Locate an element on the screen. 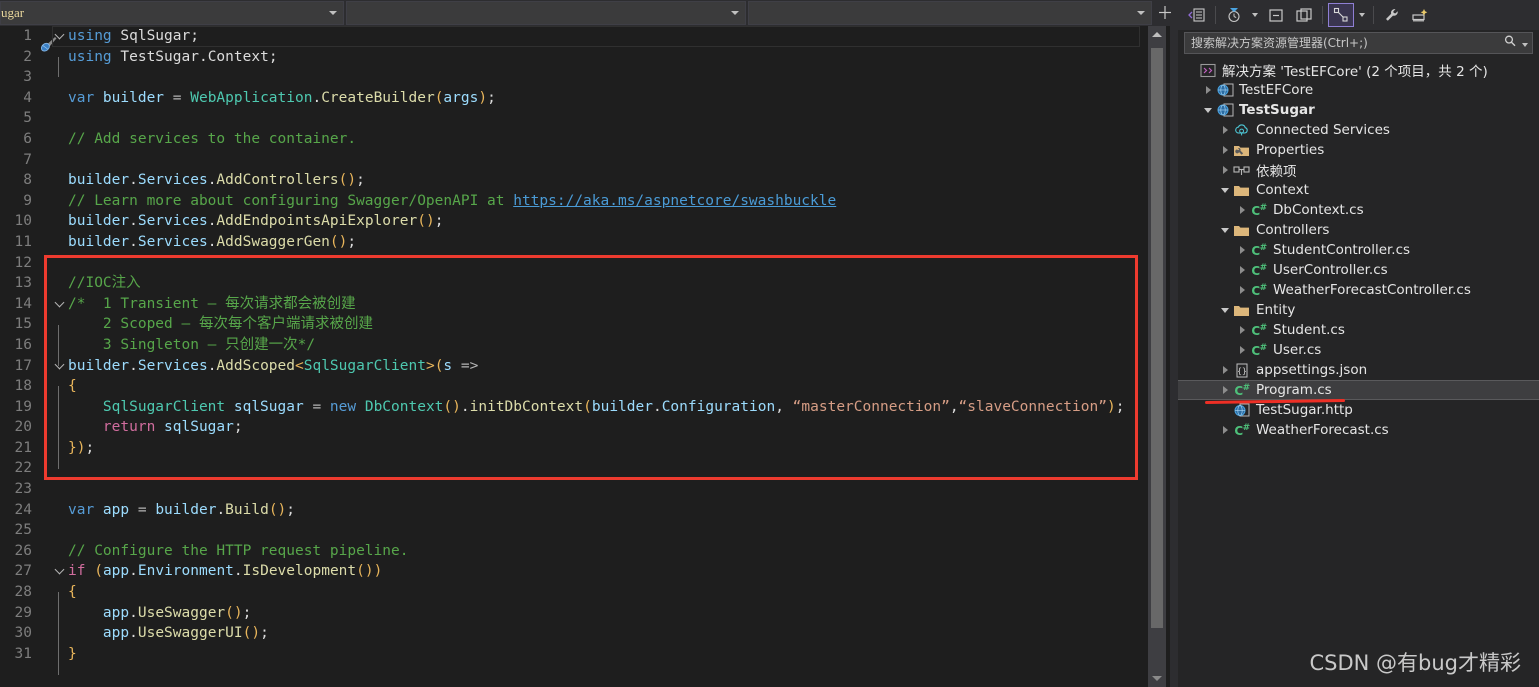 The image size is (1539, 687). solution-explorer-view-icon is located at coordinates (1341, 15).